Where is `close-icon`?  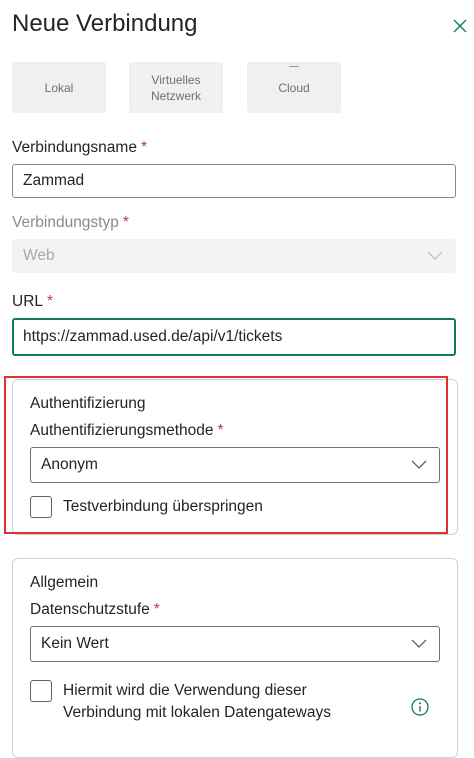
close-icon is located at coordinates (460, 26).